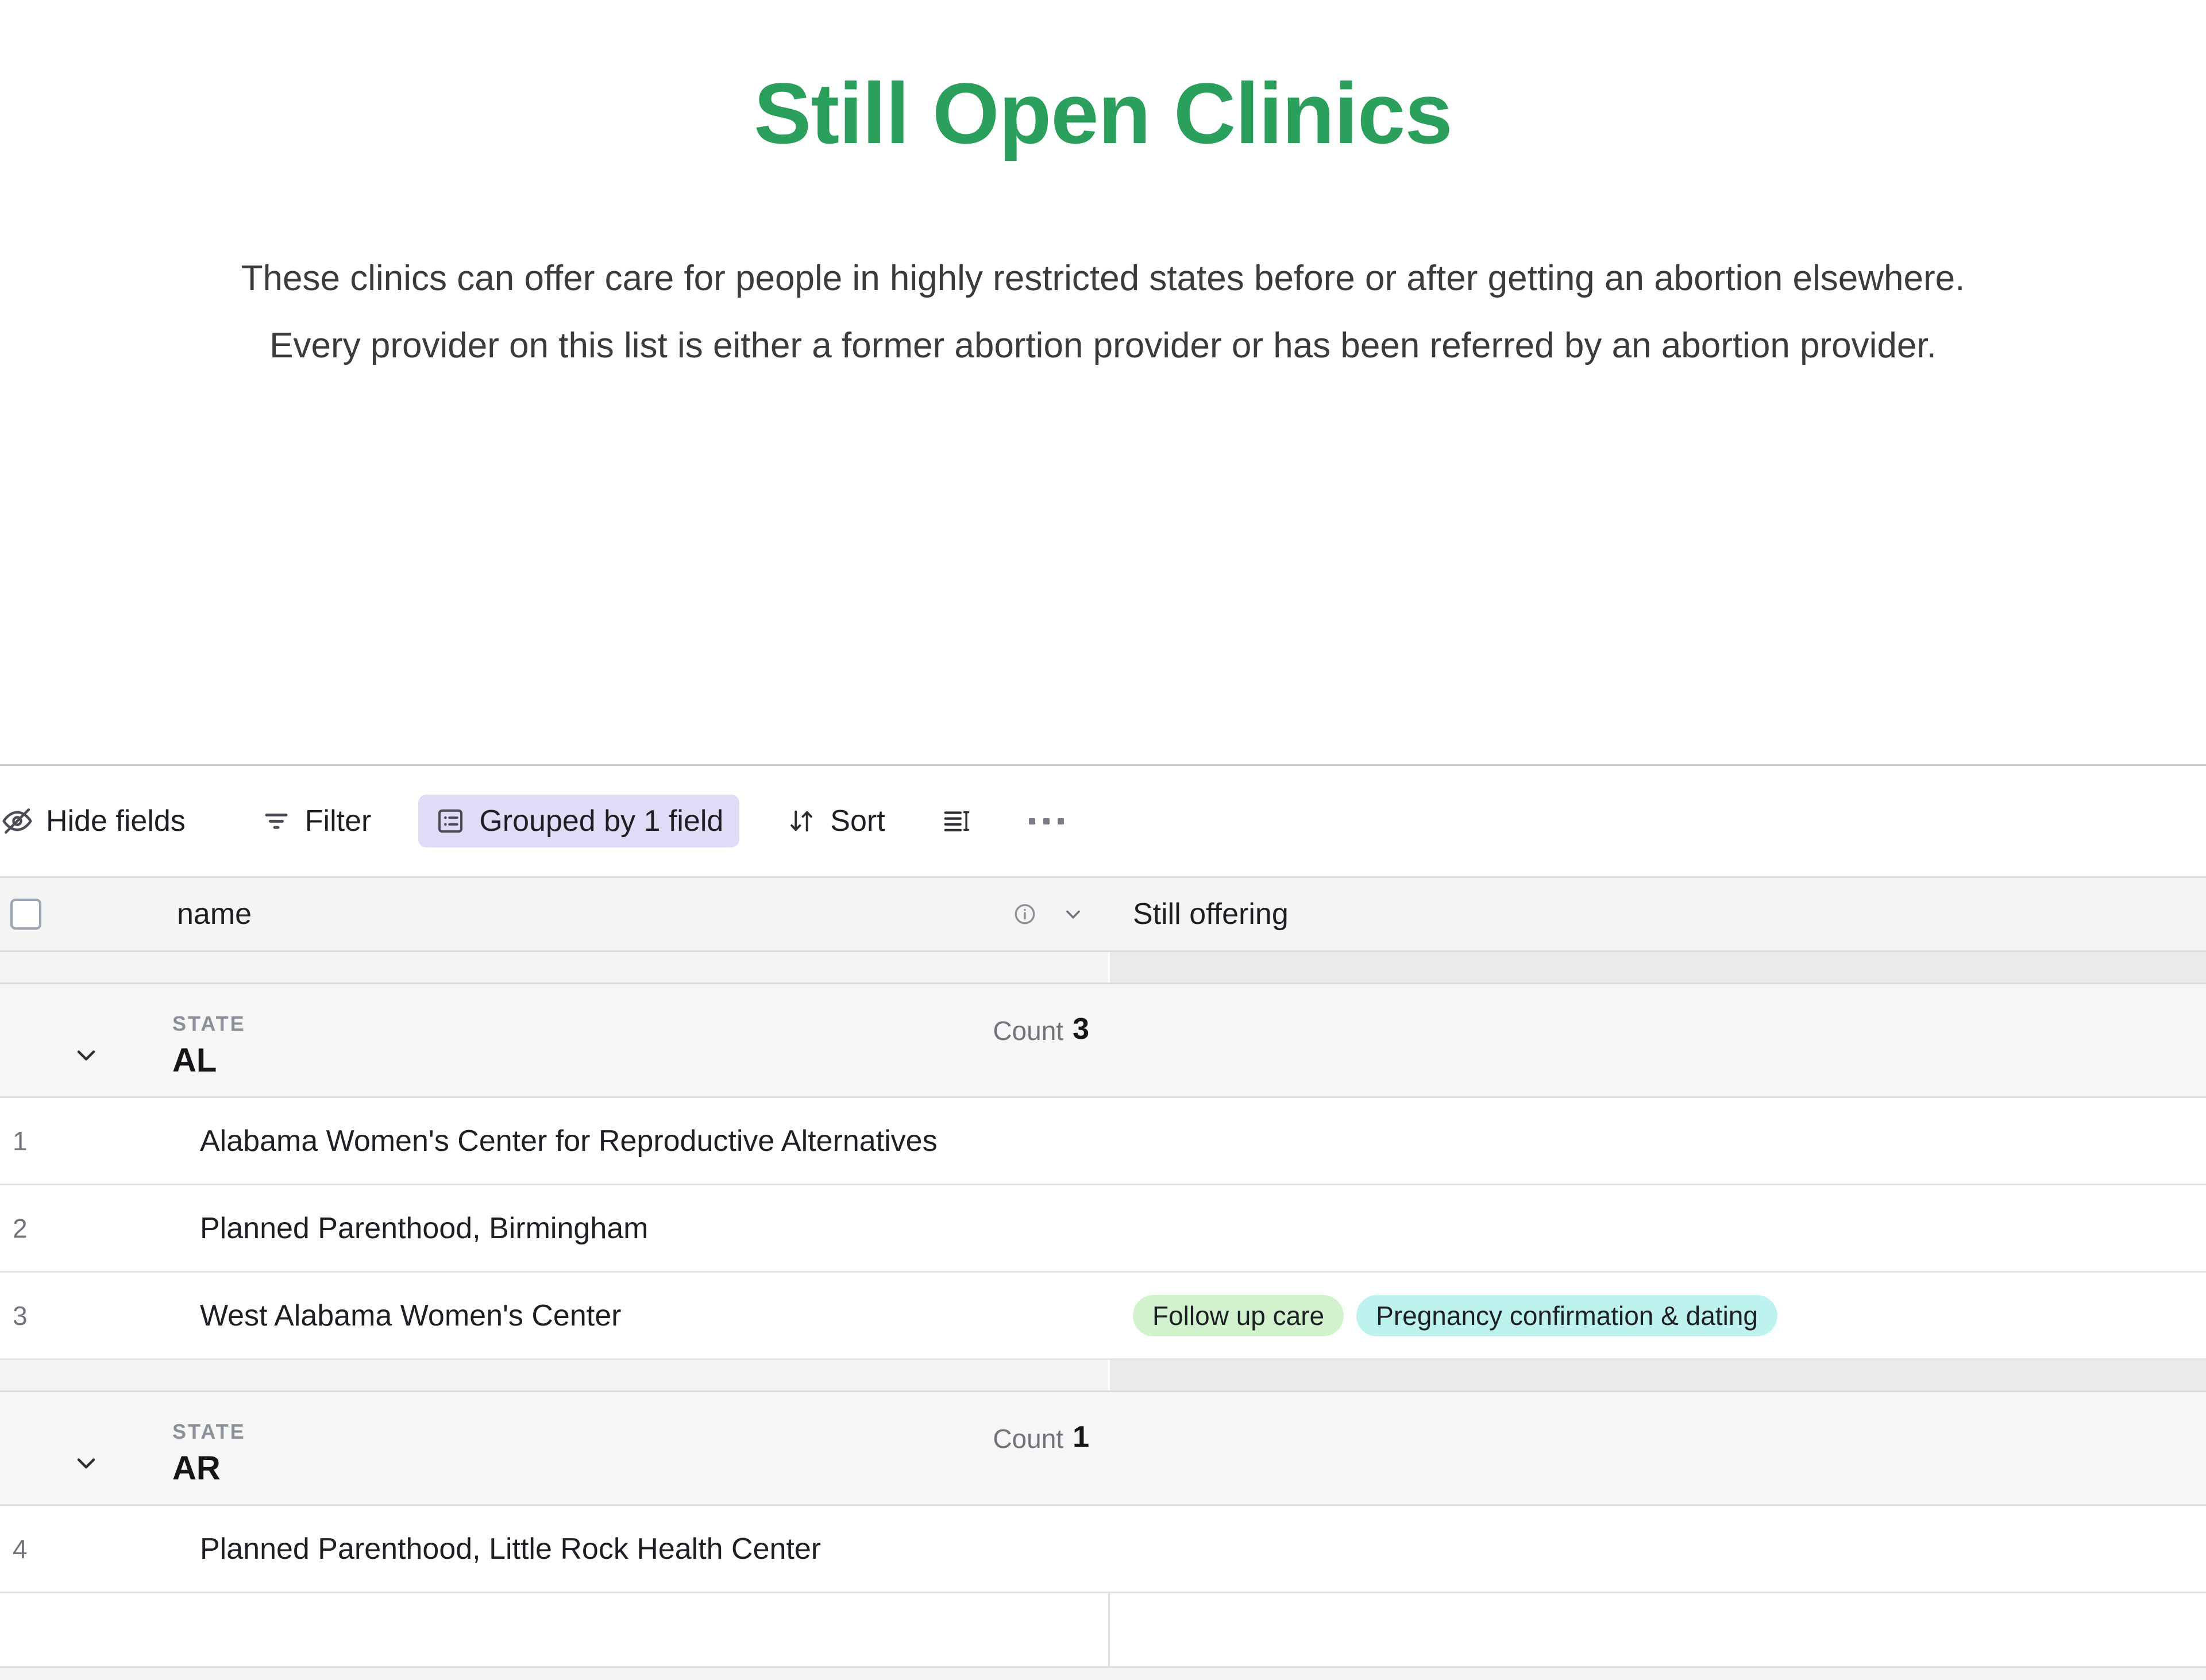 The height and width of the screenshot is (1680, 2206). Describe the element at coordinates (1238, 1315) in the screenshot. I see `tag-chip: Follow up care` at that location.